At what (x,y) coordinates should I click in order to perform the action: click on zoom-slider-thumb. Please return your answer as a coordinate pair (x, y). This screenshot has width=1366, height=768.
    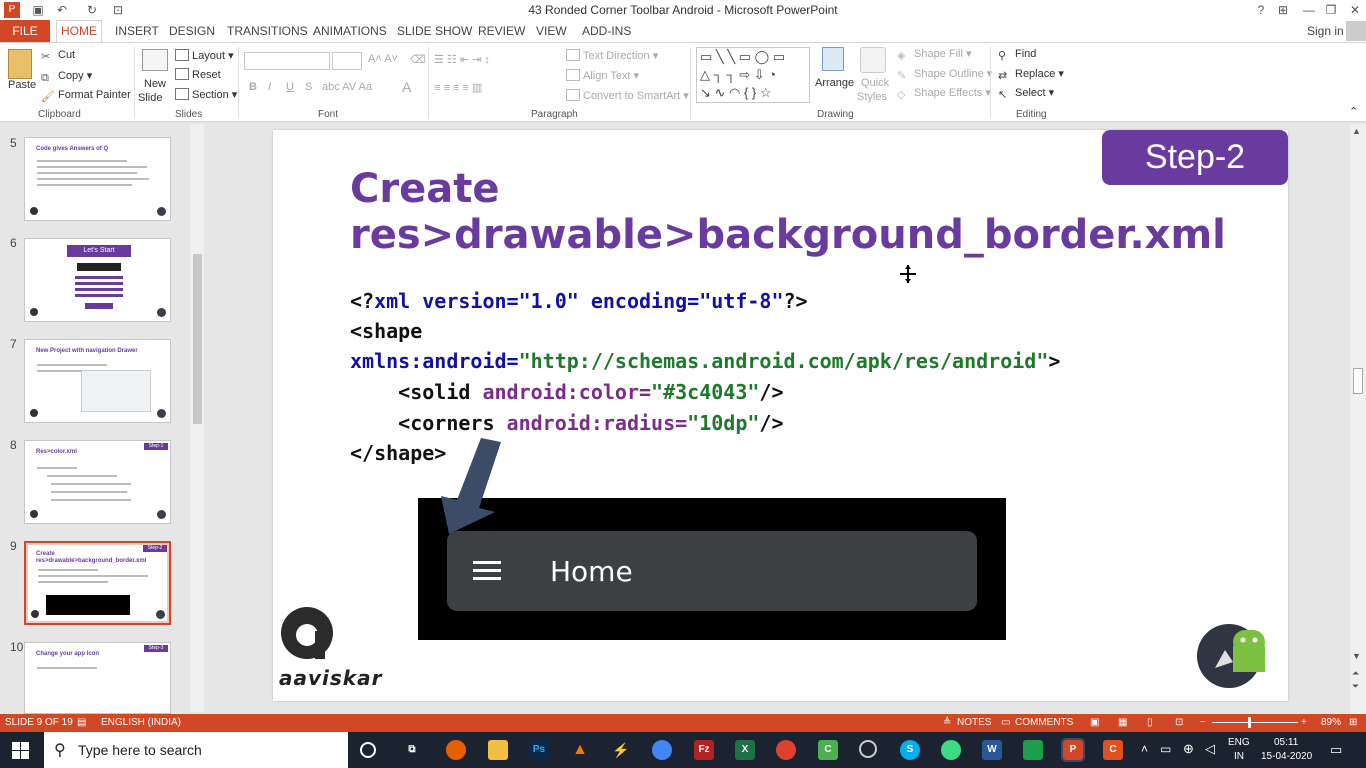
    Looking at the image, I should click on (1249, 722).